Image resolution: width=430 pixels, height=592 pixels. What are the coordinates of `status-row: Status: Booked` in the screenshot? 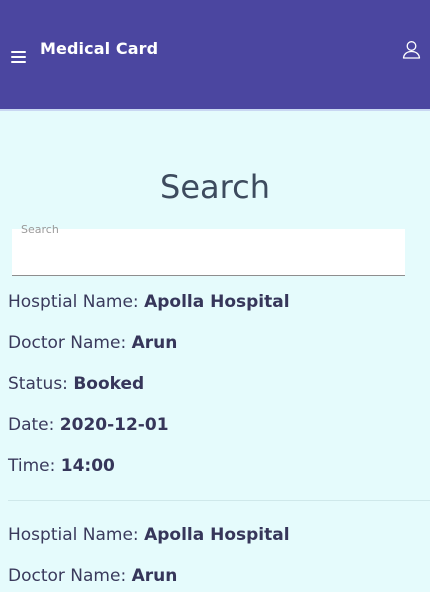 It's located at (76, 384).